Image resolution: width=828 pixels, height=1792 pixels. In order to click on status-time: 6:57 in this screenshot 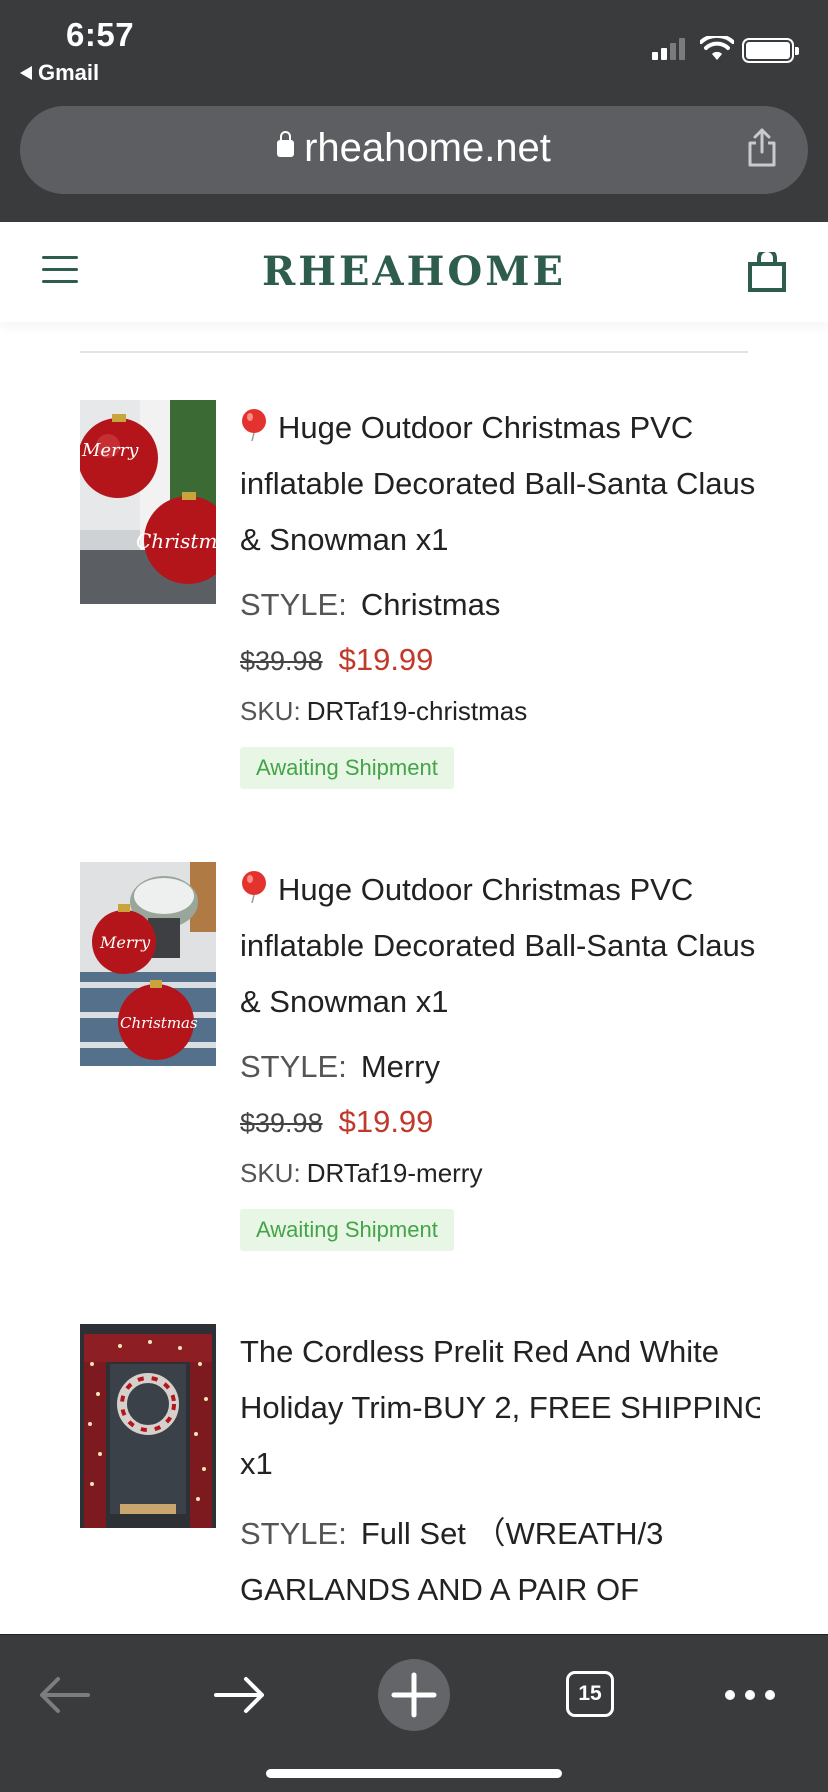, I will do `click(100, 34)`.